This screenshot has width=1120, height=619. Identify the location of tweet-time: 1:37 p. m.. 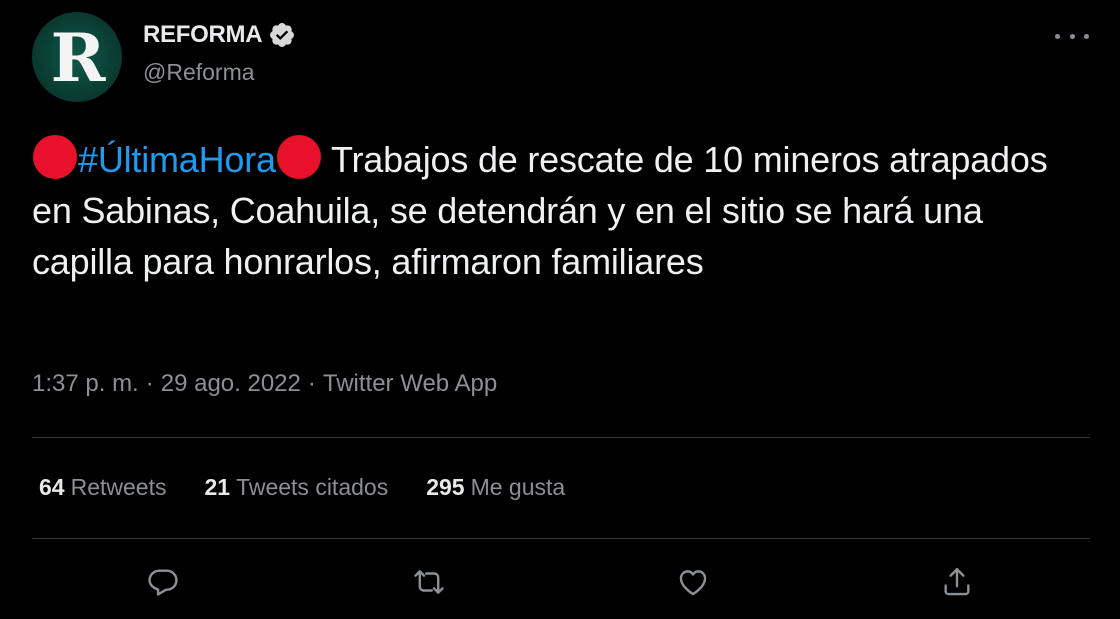
(85, 384).